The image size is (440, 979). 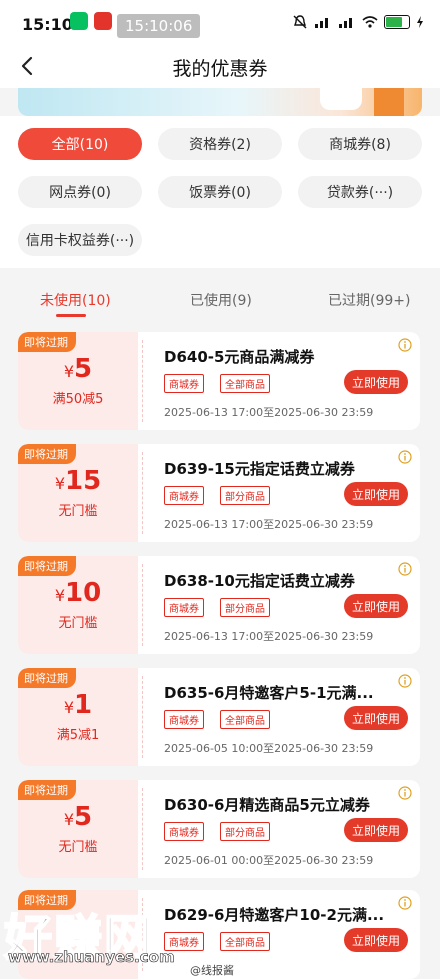 What do you see at coordinates (103, 21) in the screenshot?
I see `app-notification-icon` at bounding box center [103, 21].